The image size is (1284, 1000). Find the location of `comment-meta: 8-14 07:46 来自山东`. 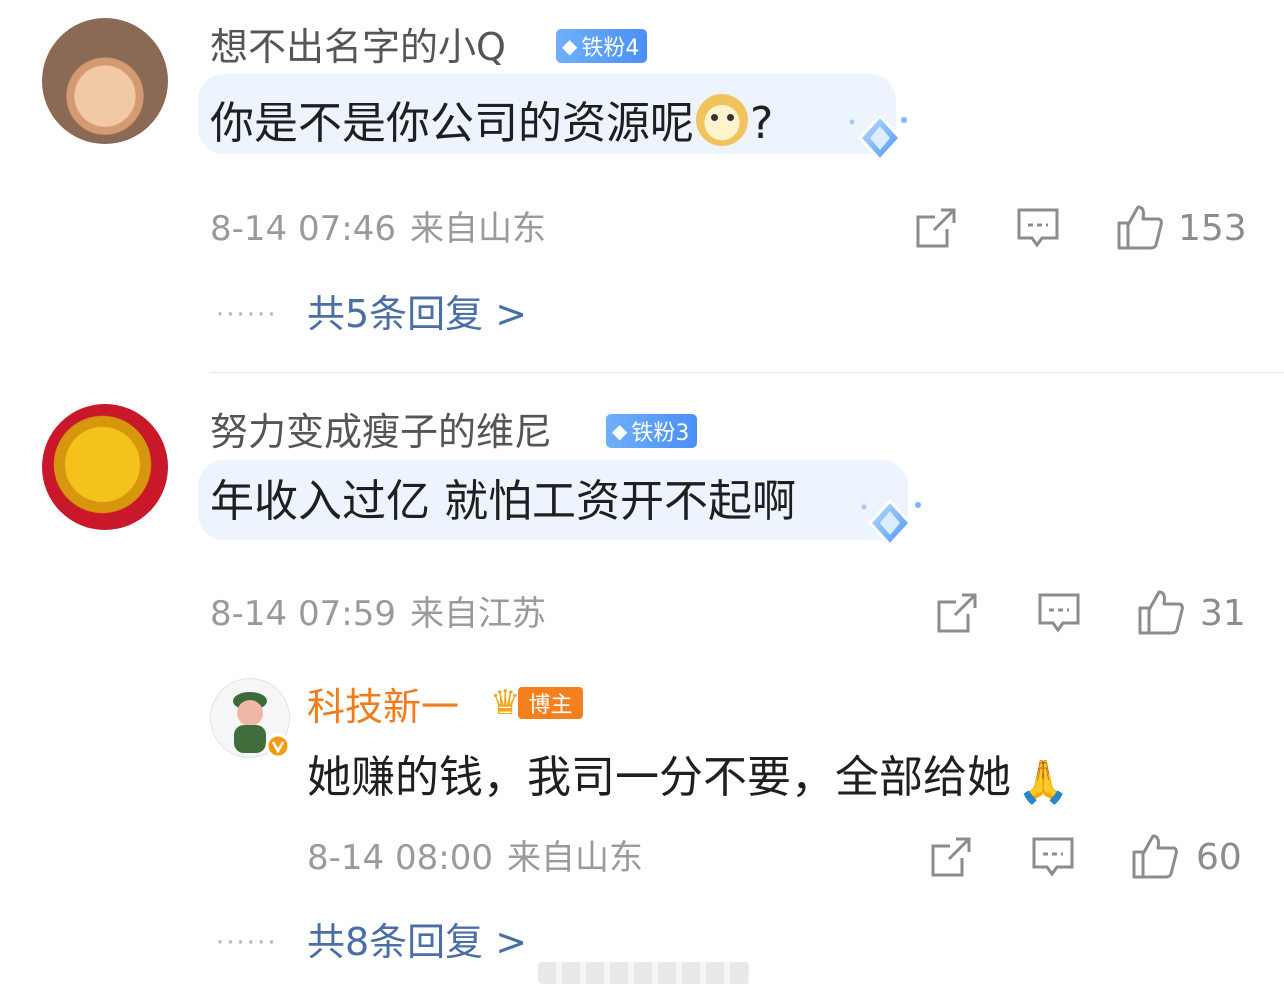

comment-meta: 8-14 07:46 来自山东 is located at coordinates (378, 229).